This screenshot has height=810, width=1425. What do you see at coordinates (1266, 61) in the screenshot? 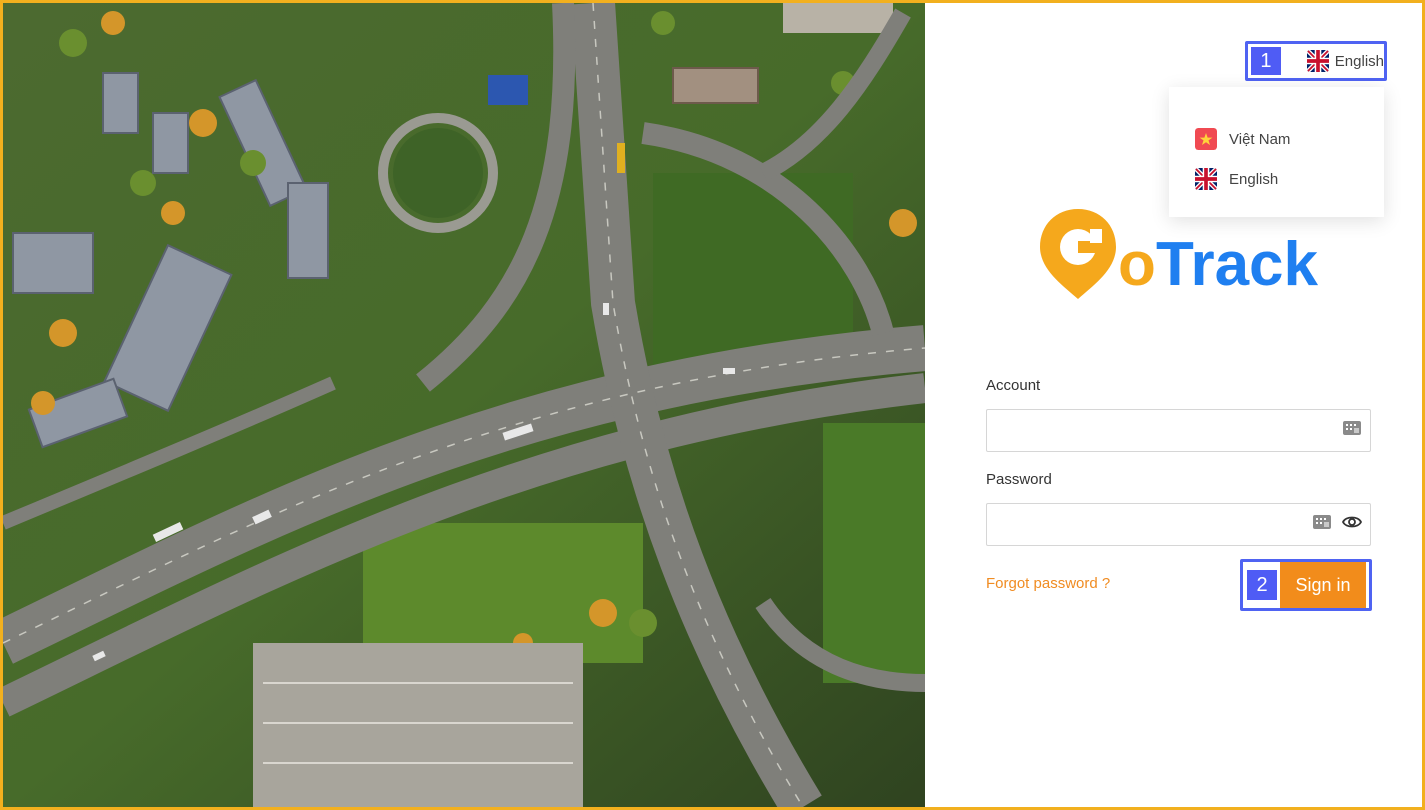
I see `callout-badge: 1` at bounding box center [1266, 61].